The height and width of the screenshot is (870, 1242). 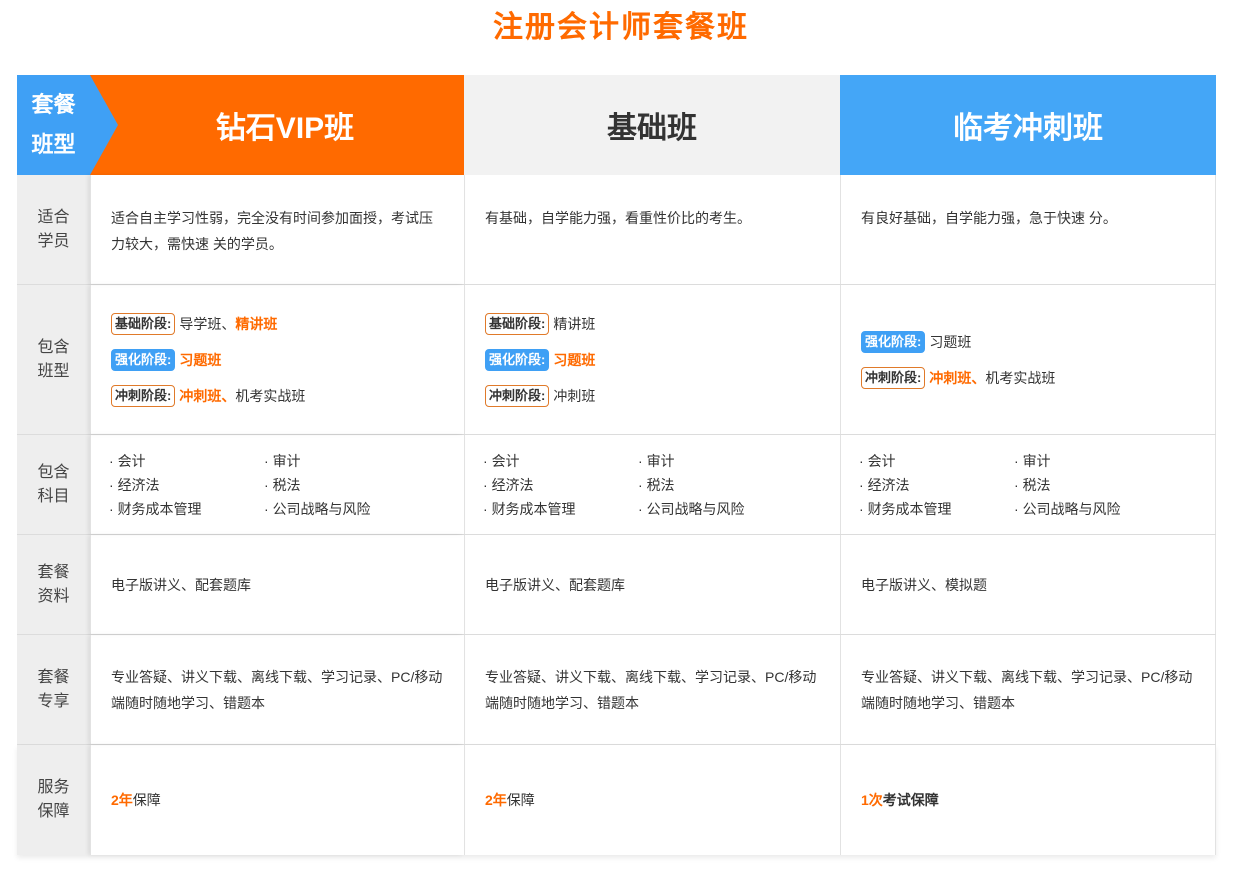 I want to click on plan-header-basic: 基础班, so click(x=652, y=125).